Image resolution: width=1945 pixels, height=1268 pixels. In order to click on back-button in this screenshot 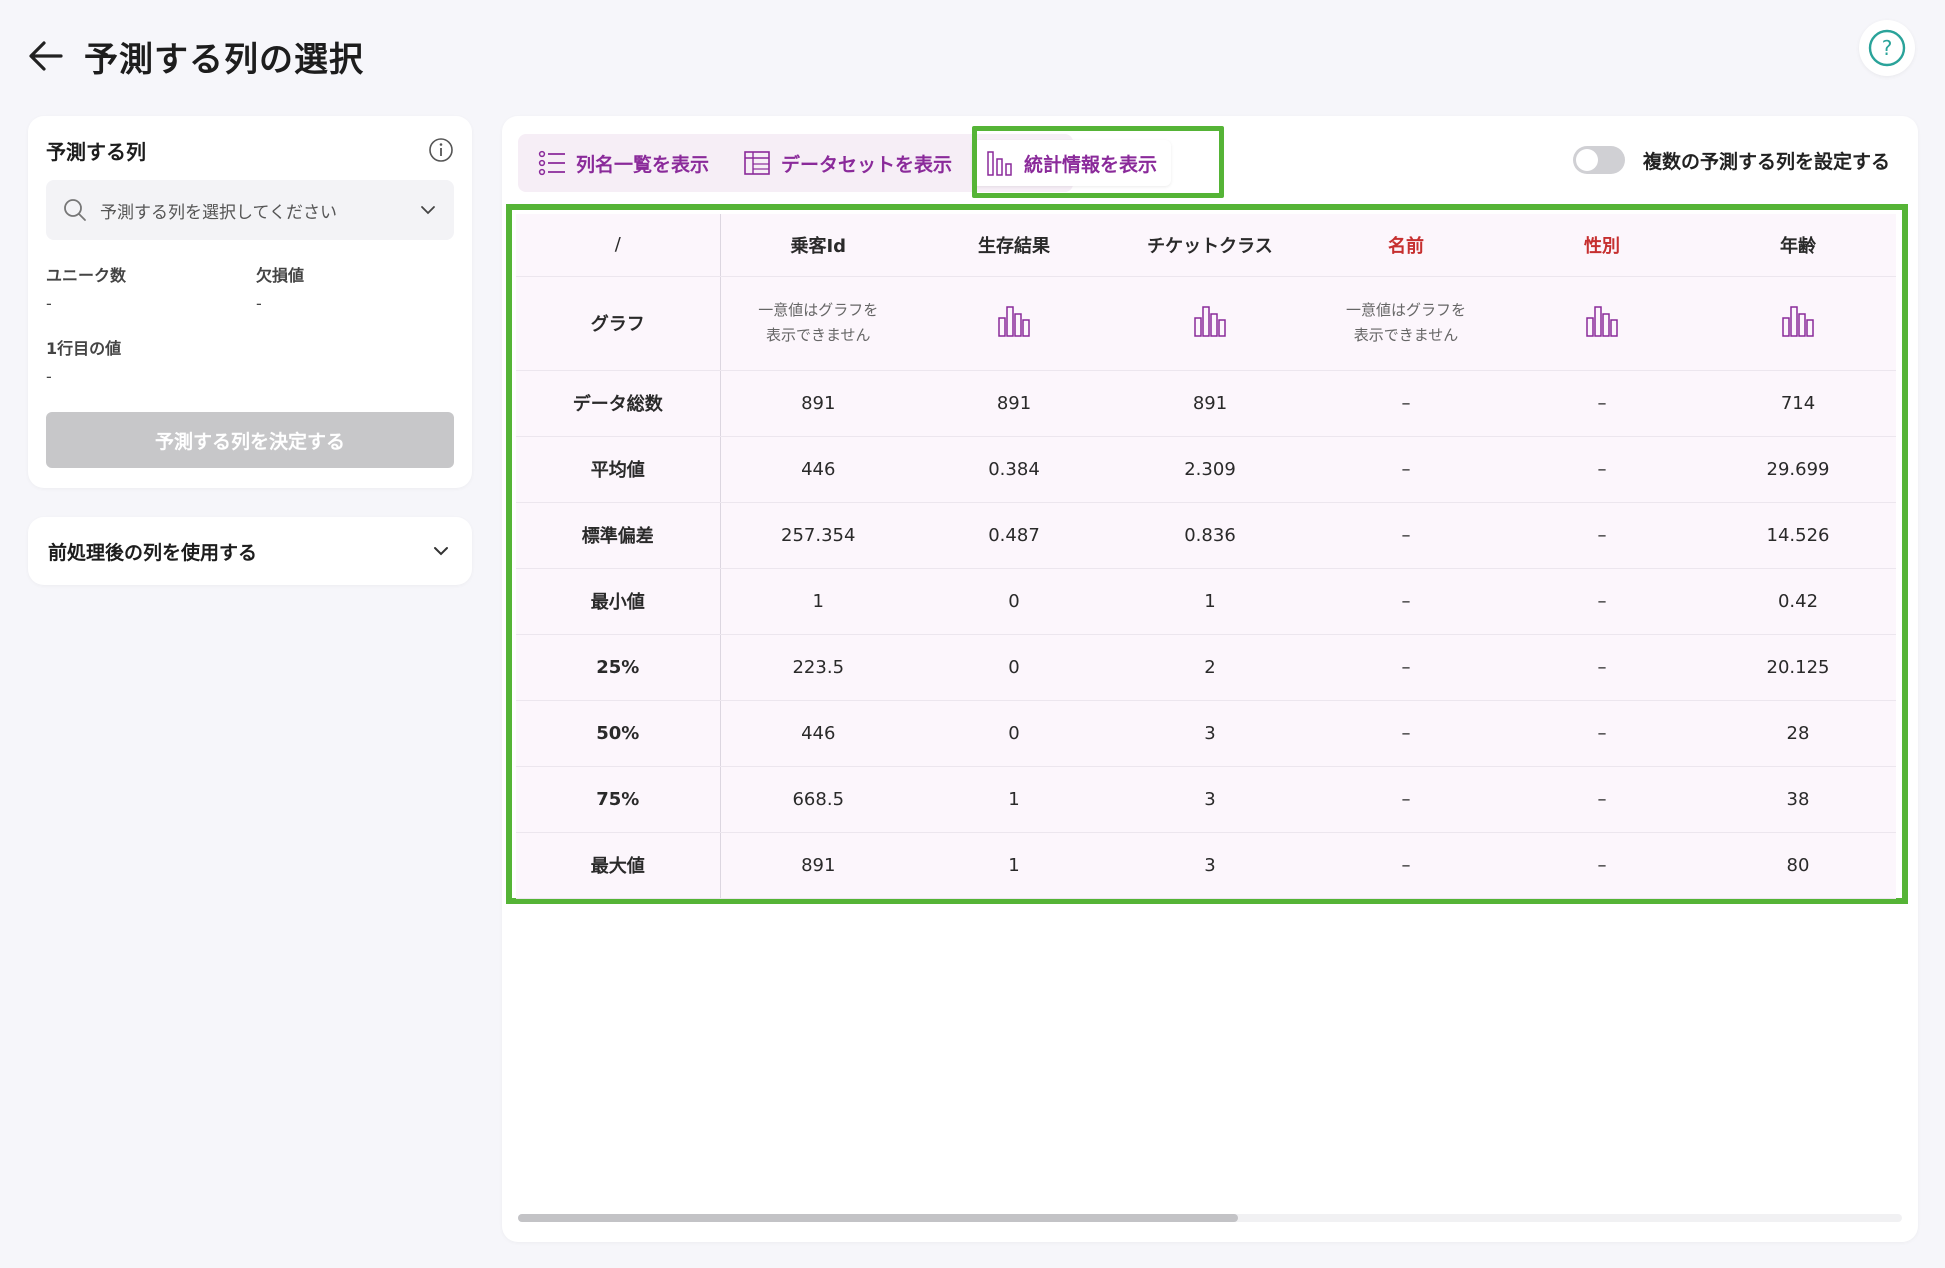, I will do `click(46, 56)`.